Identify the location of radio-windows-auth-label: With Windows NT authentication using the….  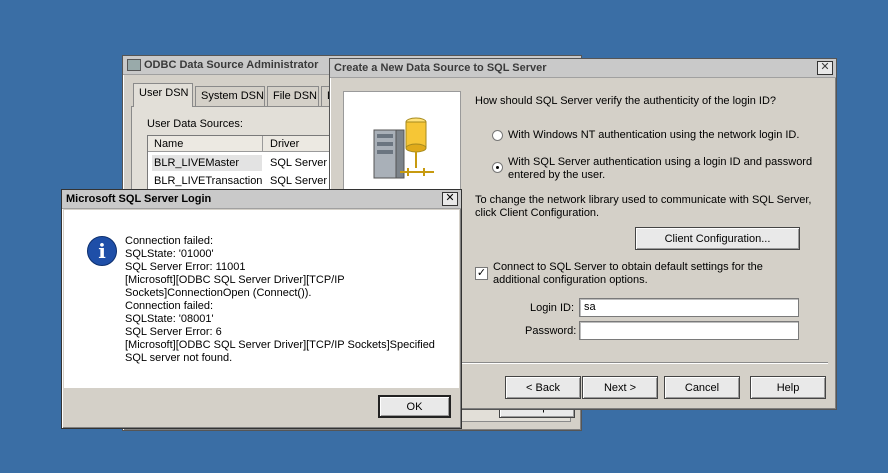
(653, 135).